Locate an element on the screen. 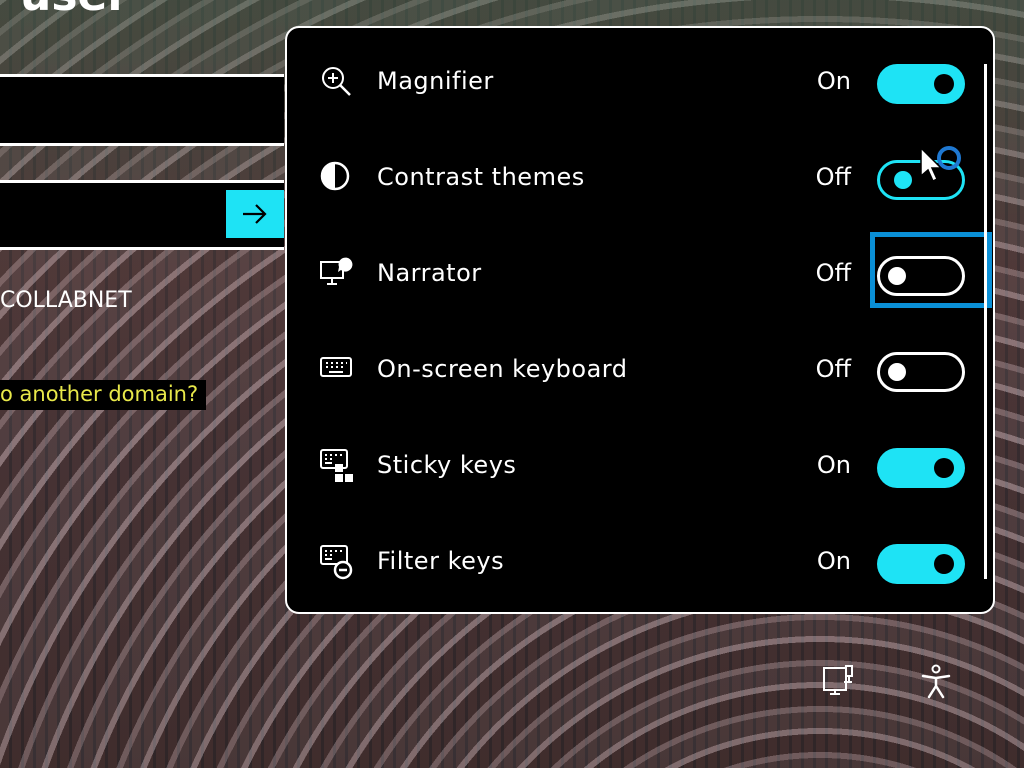  narrator-icon is located at coordinates (336, 271).